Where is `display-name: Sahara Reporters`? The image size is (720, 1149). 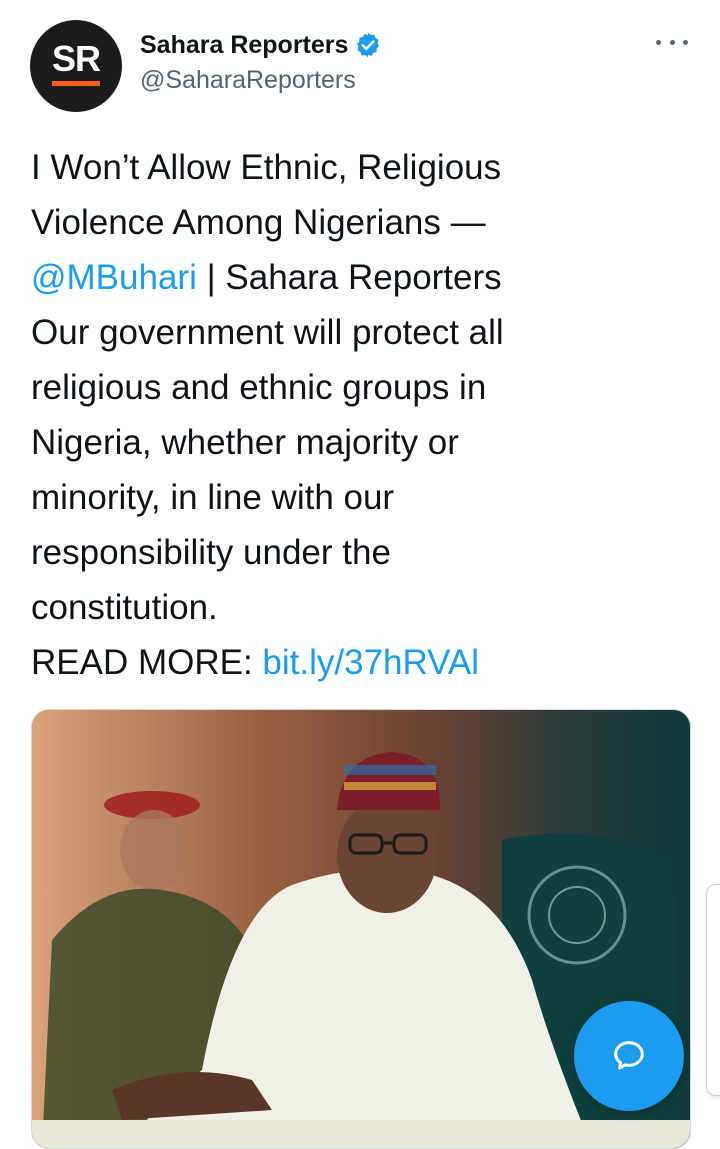 display-name: Sahara Reporters is located at coordinates (244, 45).